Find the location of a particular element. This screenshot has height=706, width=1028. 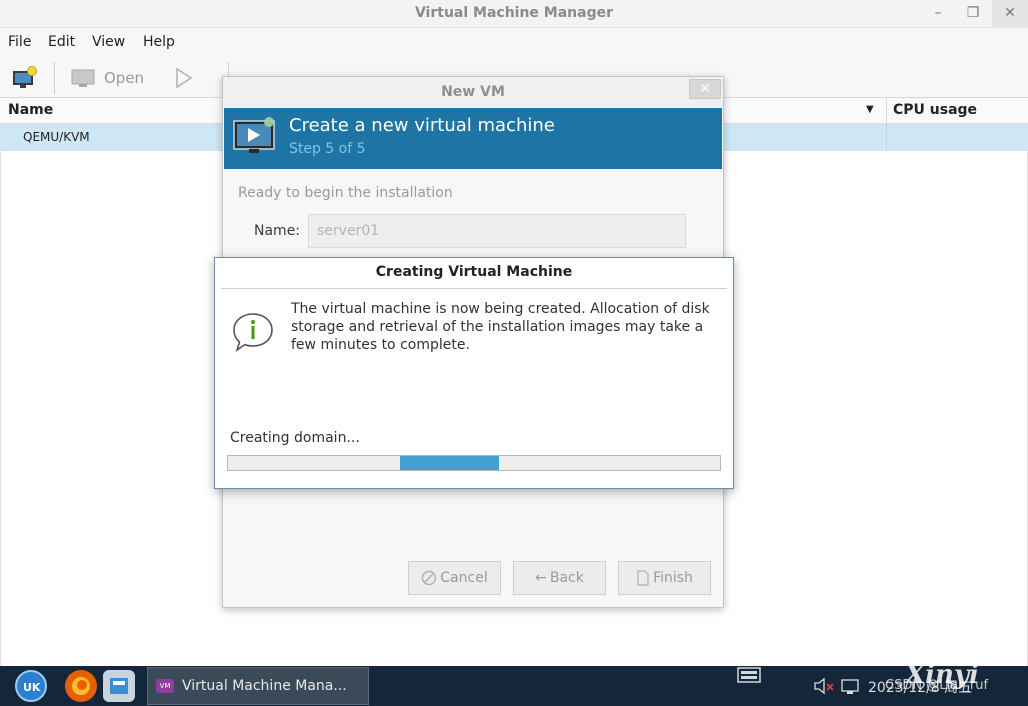

file-manager-icon is located at coordinates (119, 686).